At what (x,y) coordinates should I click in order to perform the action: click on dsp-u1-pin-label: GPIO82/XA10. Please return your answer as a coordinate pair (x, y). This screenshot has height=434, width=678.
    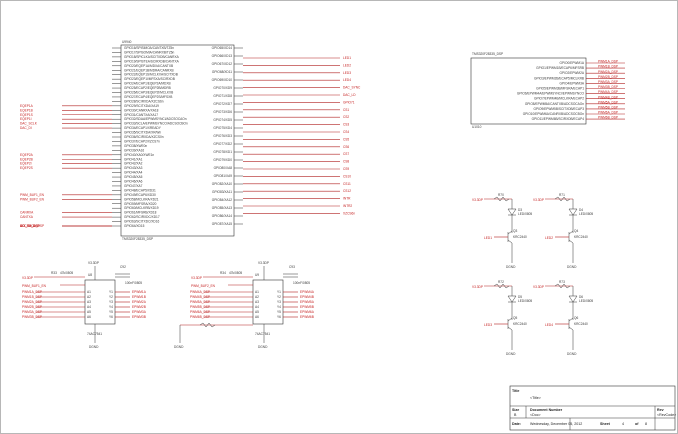
    Looking at the image, I should click on (222, 184).